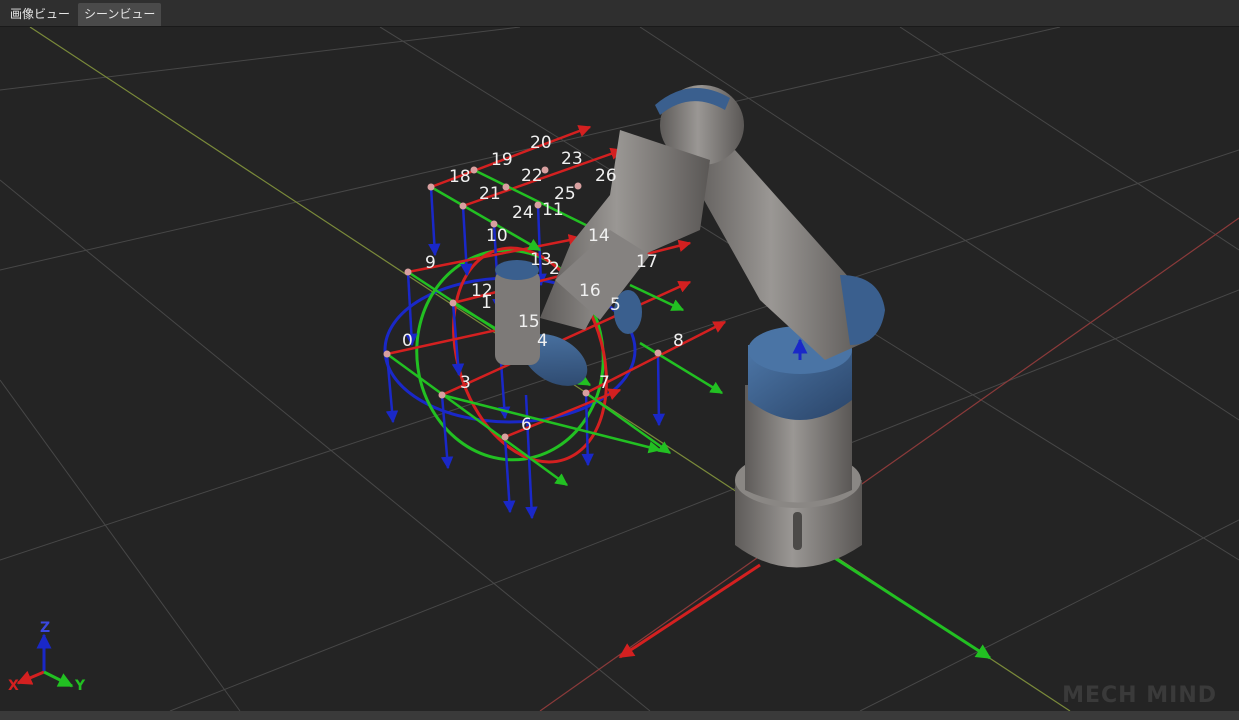 This screenshot has height=720, width=1239. What do you see at coordinates (910, 606) in the screenshot?
I see `world-y-arrow` at bounding box center [910, 606].